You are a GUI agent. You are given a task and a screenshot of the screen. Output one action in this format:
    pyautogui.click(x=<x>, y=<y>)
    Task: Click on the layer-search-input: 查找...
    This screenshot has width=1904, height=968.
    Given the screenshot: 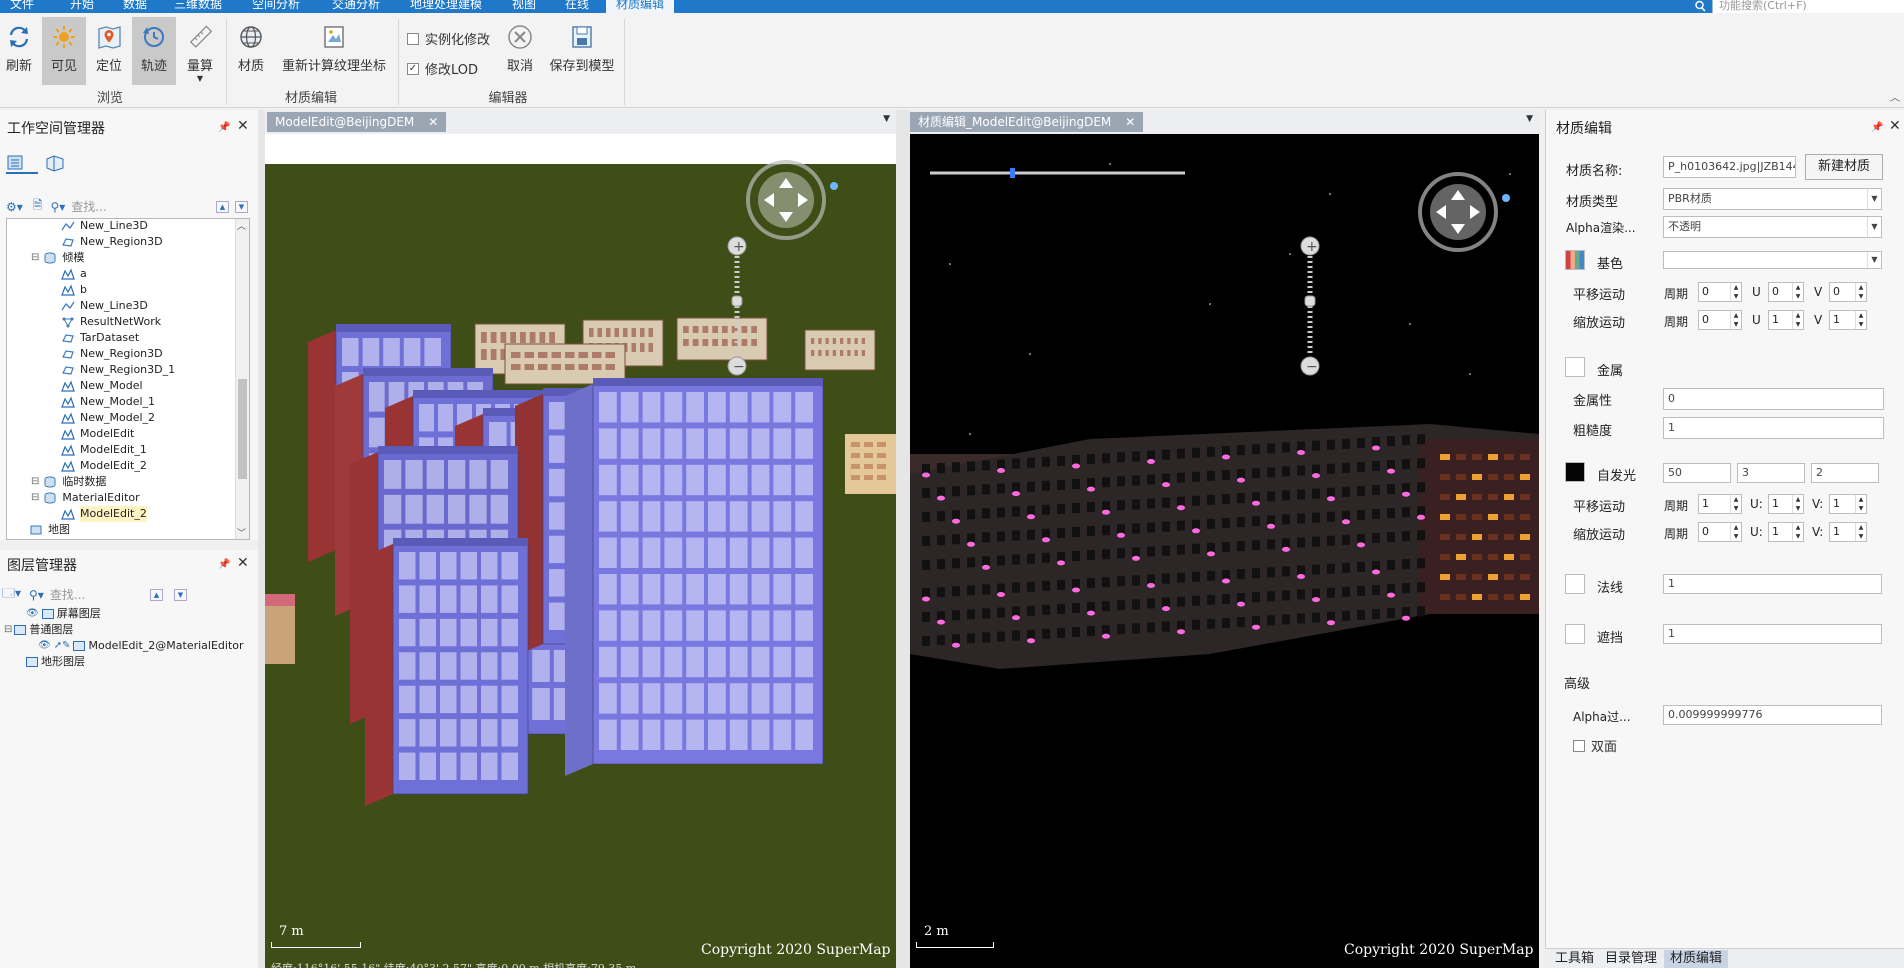 What is the action you would take?
    pyautogui.click(x=67, y=594)
    